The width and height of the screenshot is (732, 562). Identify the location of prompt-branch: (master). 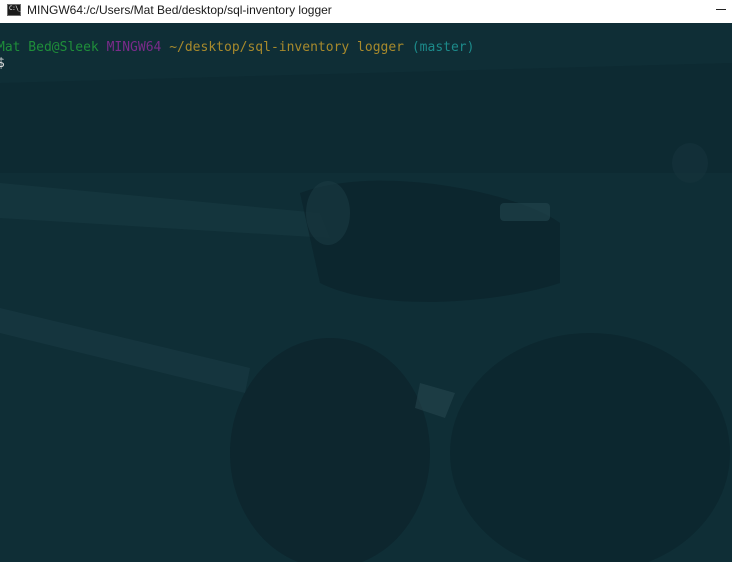
(443, 47).